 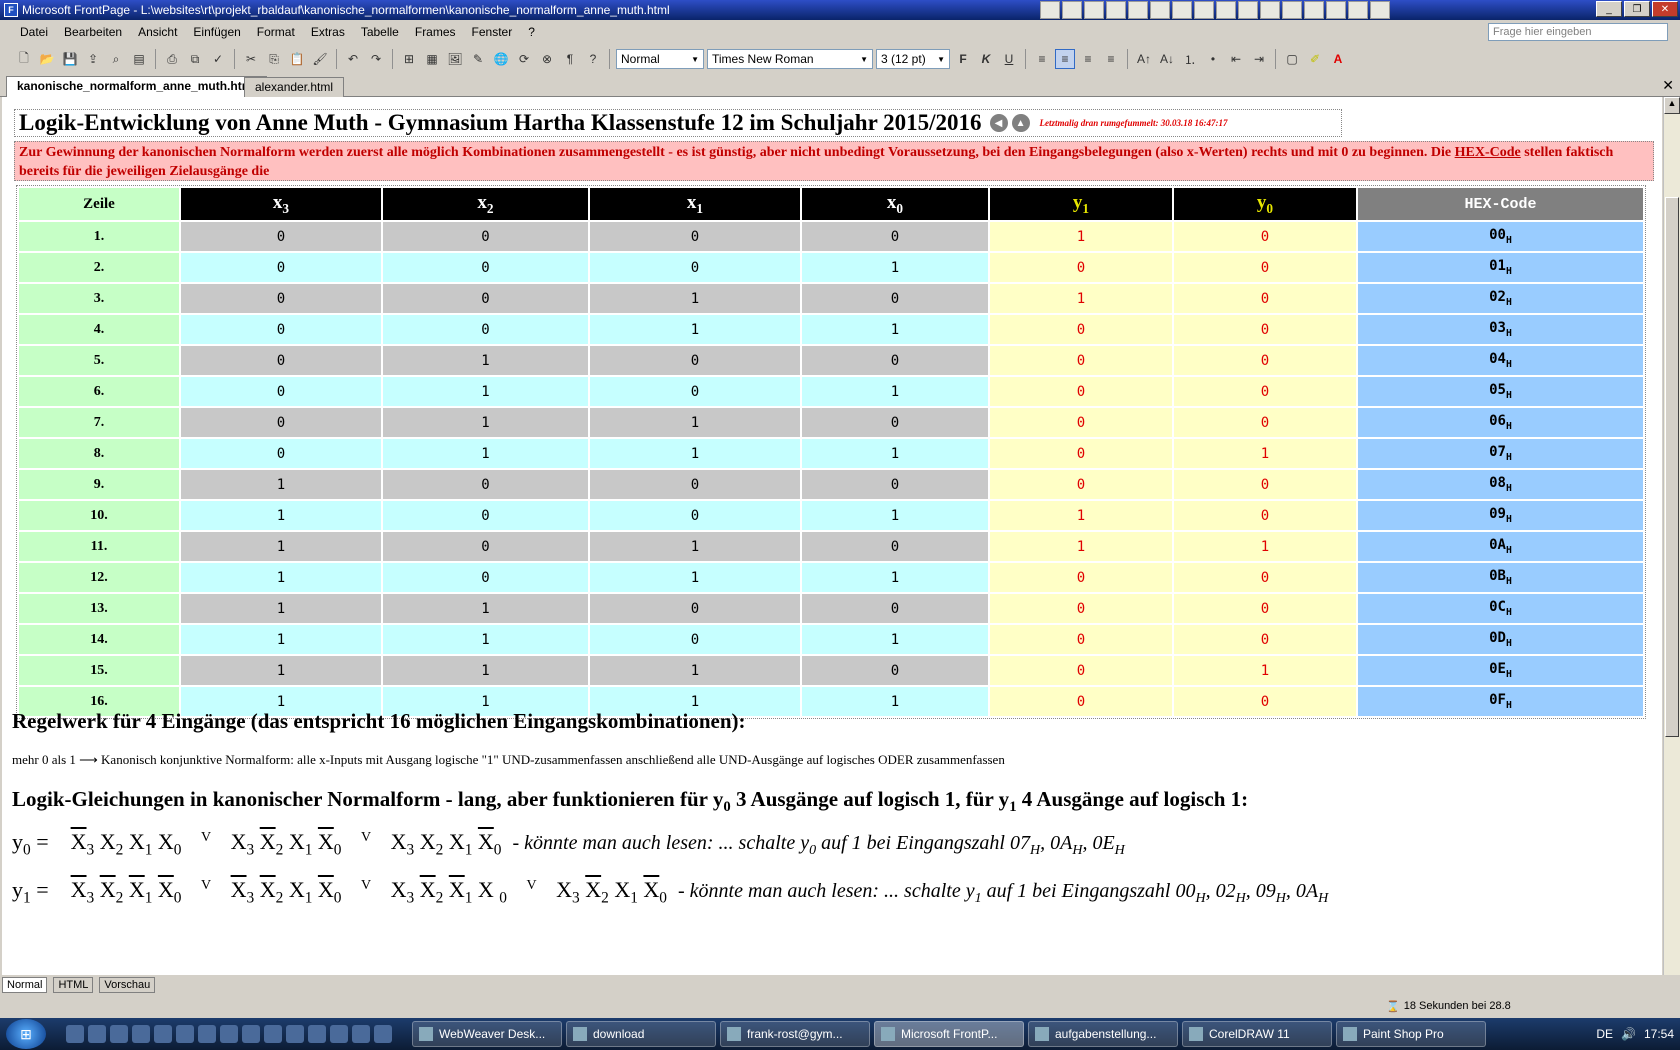 What do you see at coordinates (1213, 59) in the screenshot?
I see `bullets-icon: •` at bounding box center [1213, 59].